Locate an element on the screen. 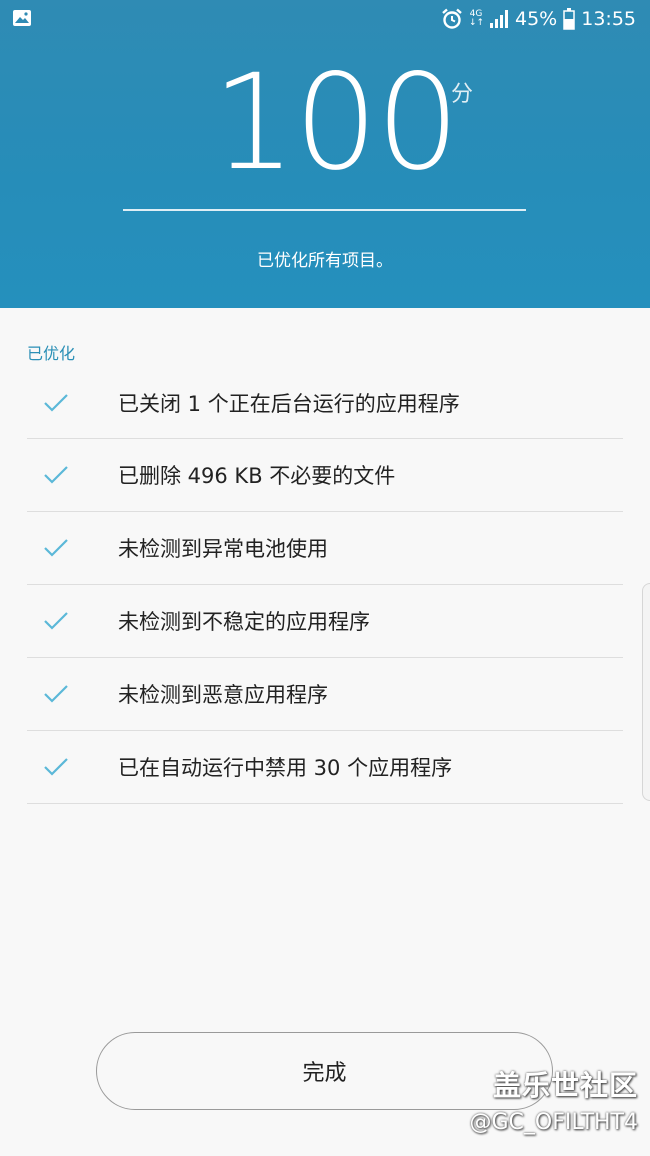 Image resolution: width=650 pixels, height=1156 pixels. score-display: 100 分 is located at coordinates (325, 123).